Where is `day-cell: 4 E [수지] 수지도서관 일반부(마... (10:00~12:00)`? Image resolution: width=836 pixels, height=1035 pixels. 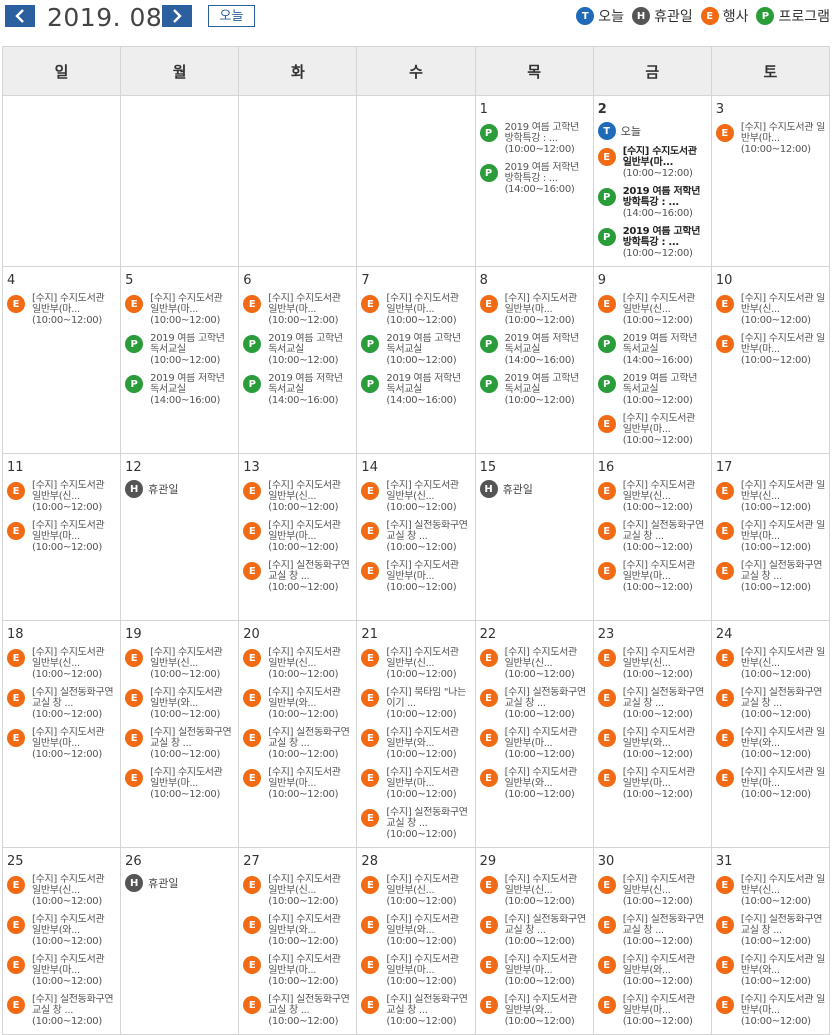 day-cell: 4 E [수지] 수지도서관 일반부(마... (10:00~12:00) is located at coordinates (61, 360).